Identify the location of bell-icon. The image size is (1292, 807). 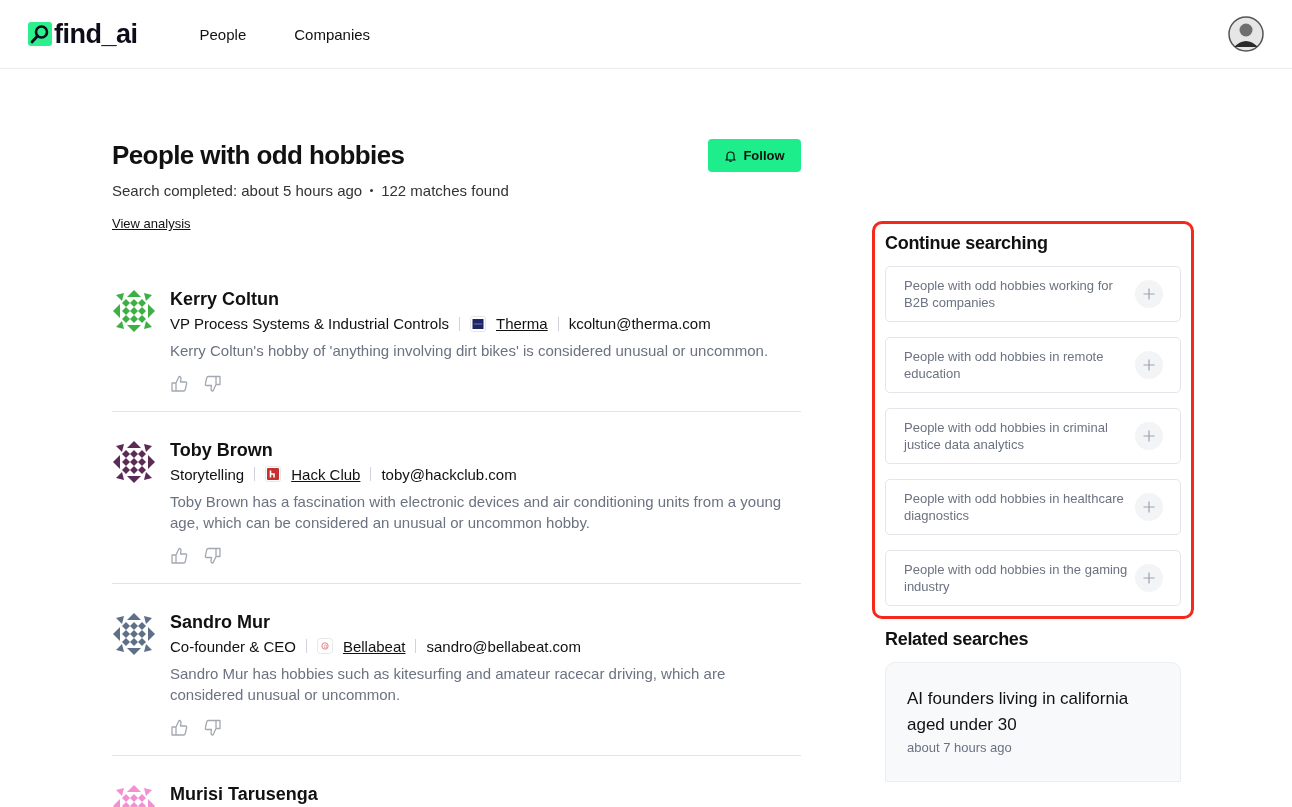
(731, 155).